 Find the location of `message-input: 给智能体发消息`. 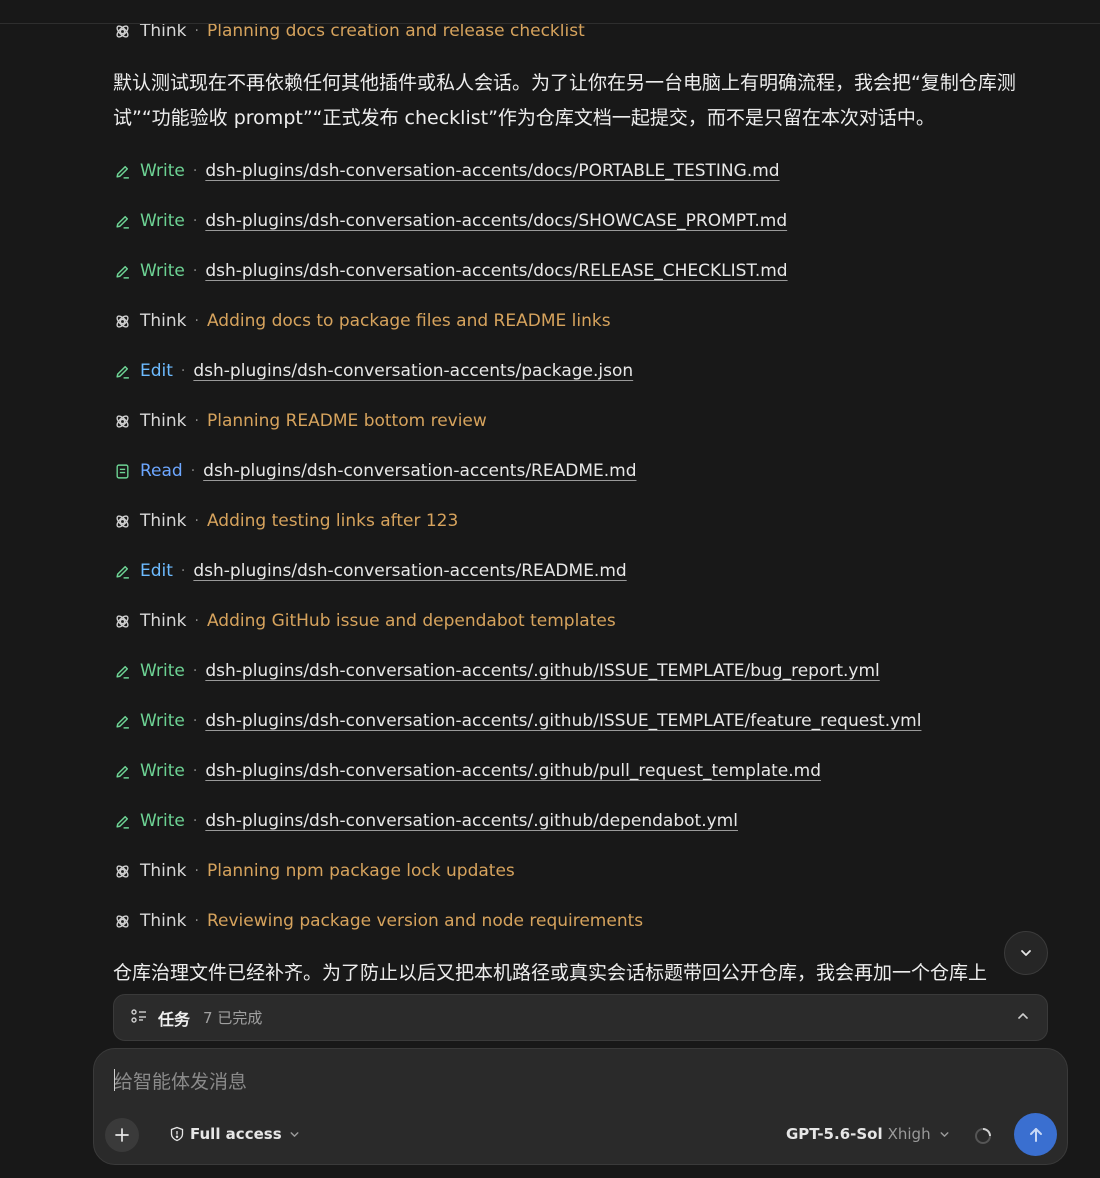

message-input: 给智能体发消息 is located at coordinates (180, 1080).